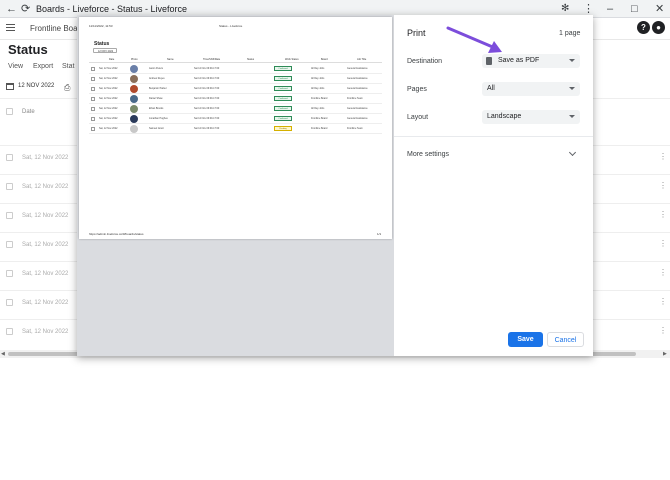 The width and height of the screenshot is (670, 480). I want to click on reload-icon: ⟳, so click(25, 9).